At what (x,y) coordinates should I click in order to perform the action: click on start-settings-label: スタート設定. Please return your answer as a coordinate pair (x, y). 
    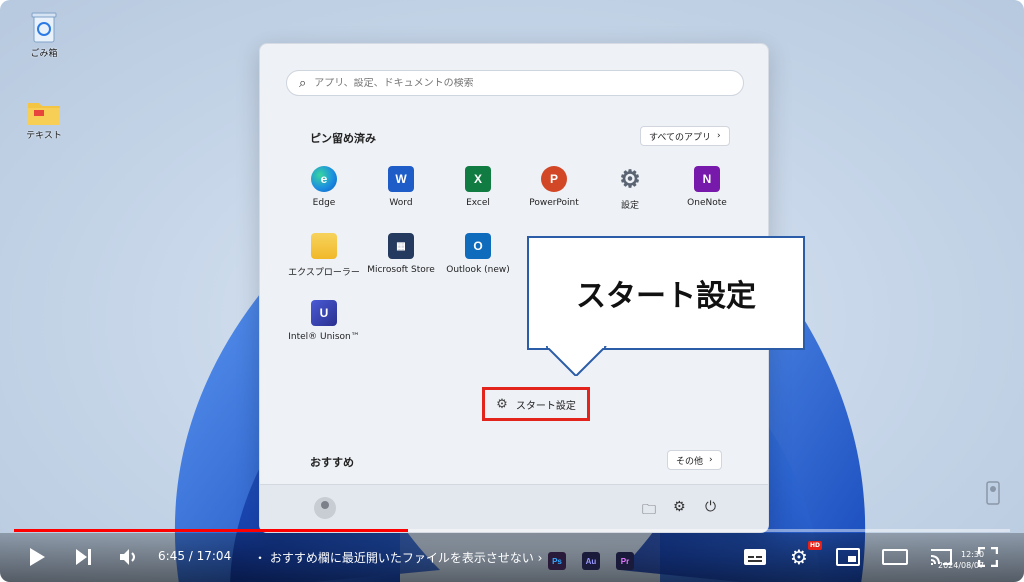
    Looking at the image, I should click on (545, 406).